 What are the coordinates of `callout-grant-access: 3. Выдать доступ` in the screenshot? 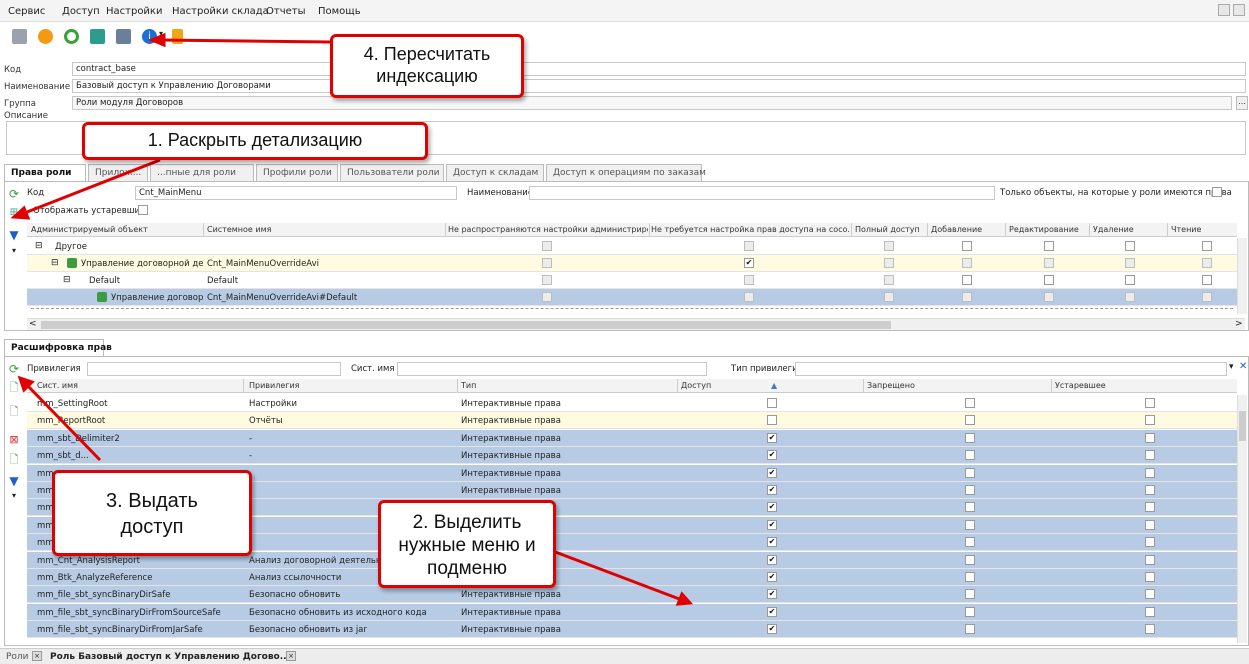 It's located at (152, 513).